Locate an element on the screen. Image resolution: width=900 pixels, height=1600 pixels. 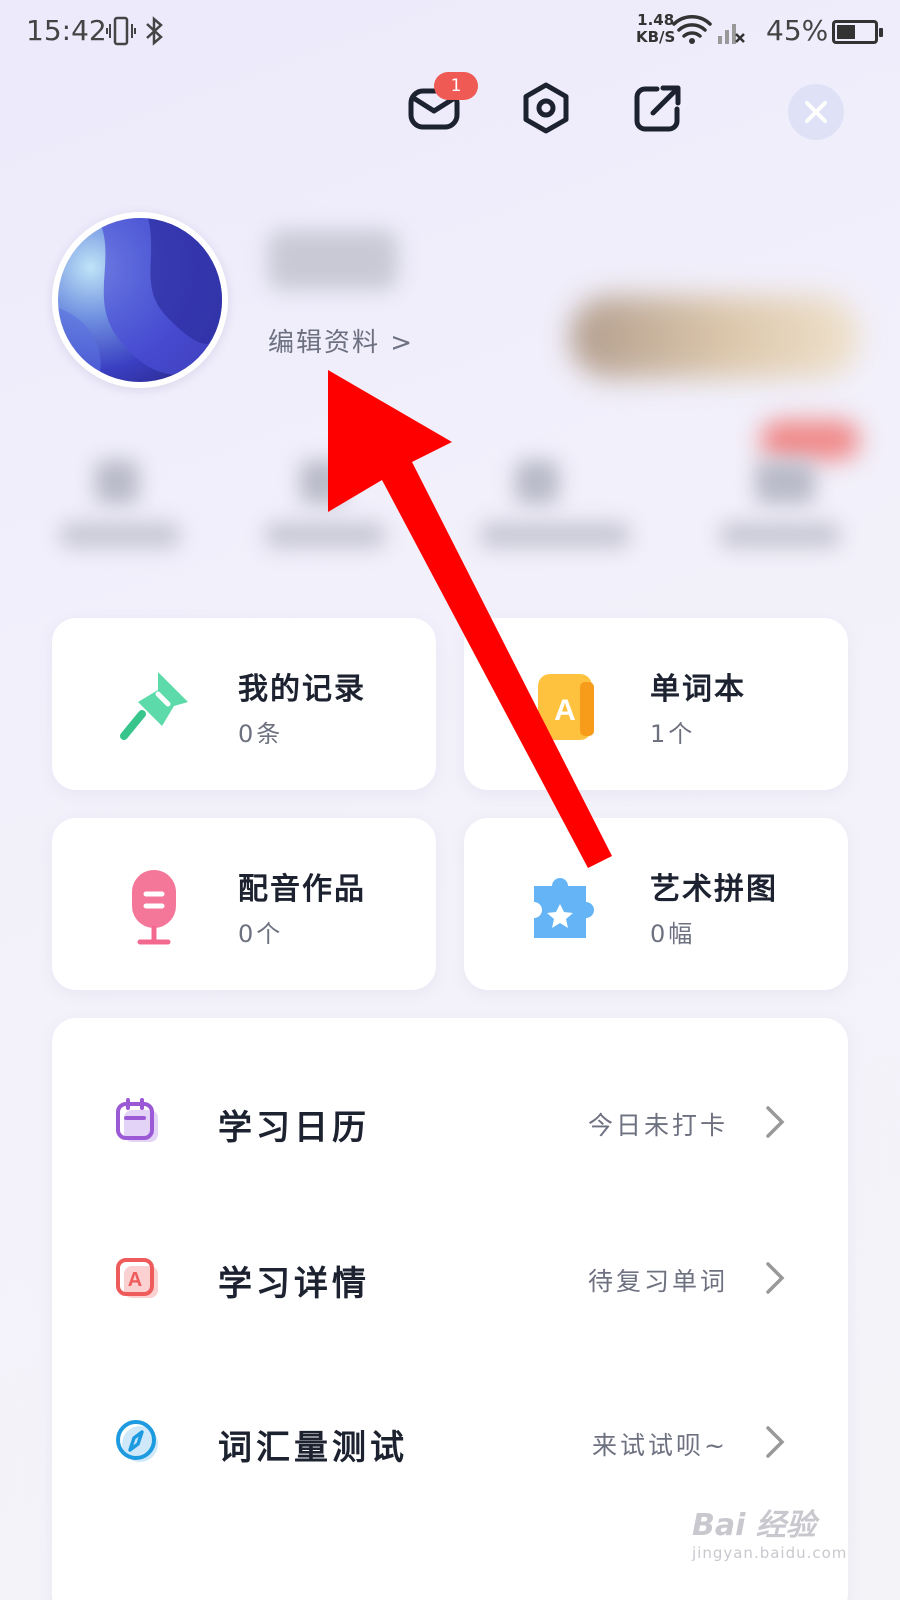
signal-icon is located at coordinates (731, 32).